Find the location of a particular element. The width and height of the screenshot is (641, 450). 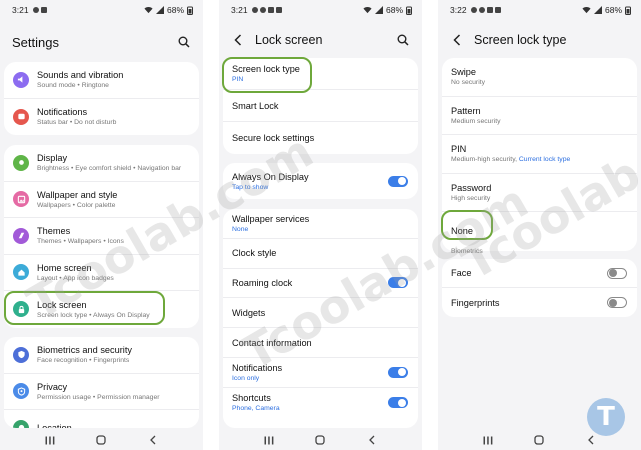

tcoolab-logo: T is located at coordinates (606, 417).